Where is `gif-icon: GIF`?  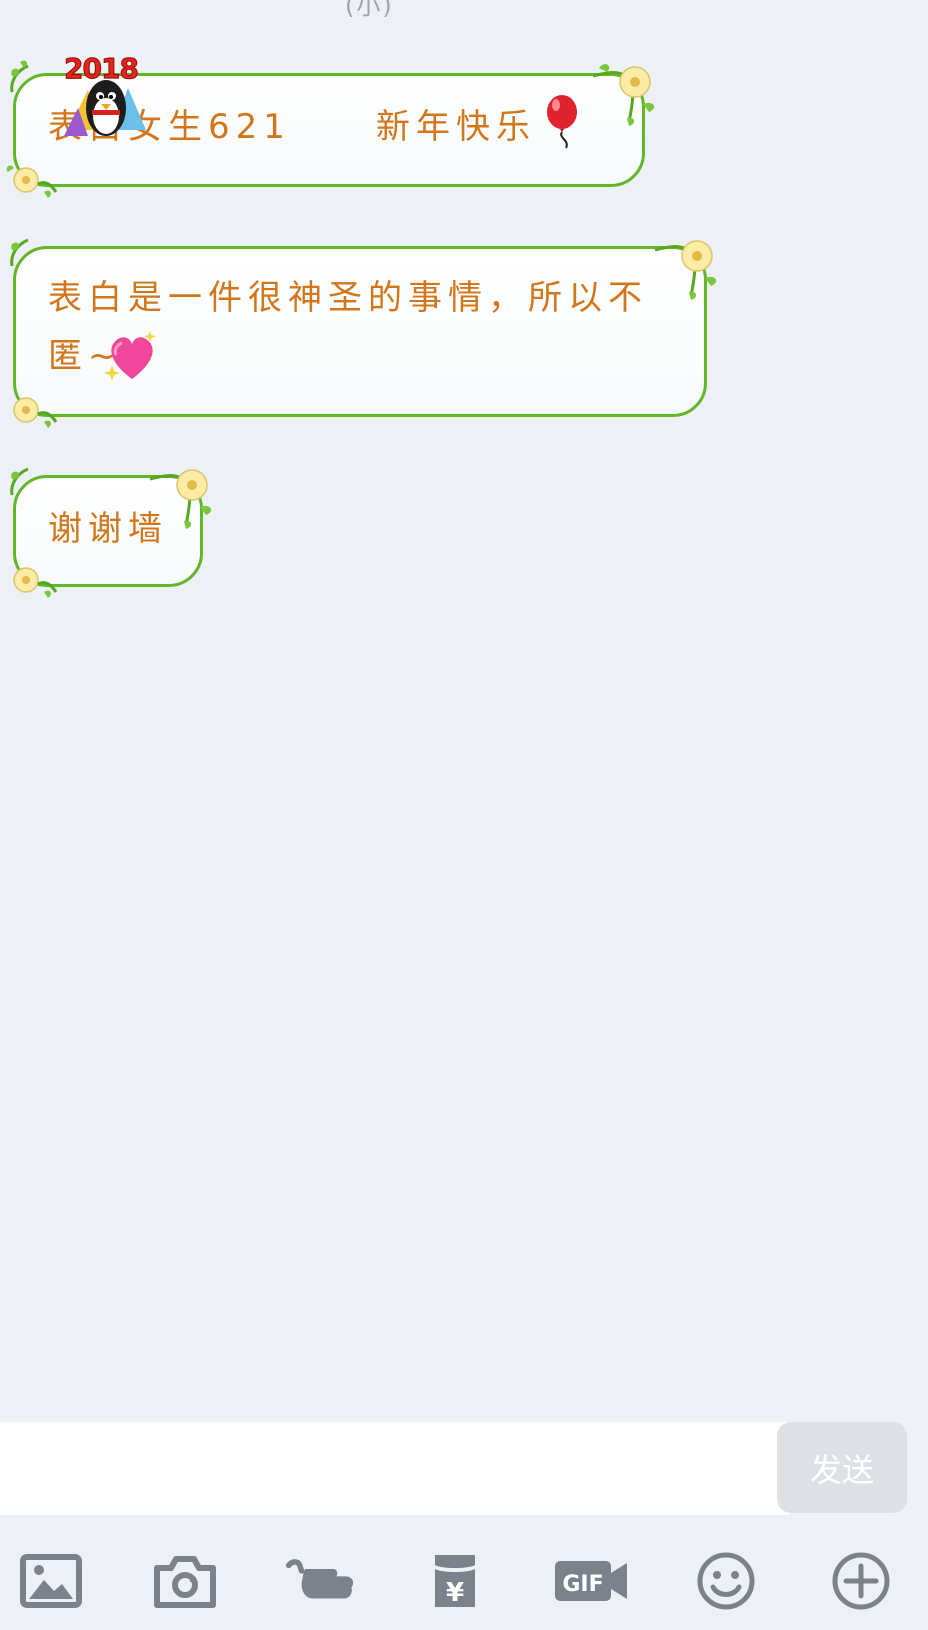
gif-icon: GIF is located at coordinates (591, 1581).